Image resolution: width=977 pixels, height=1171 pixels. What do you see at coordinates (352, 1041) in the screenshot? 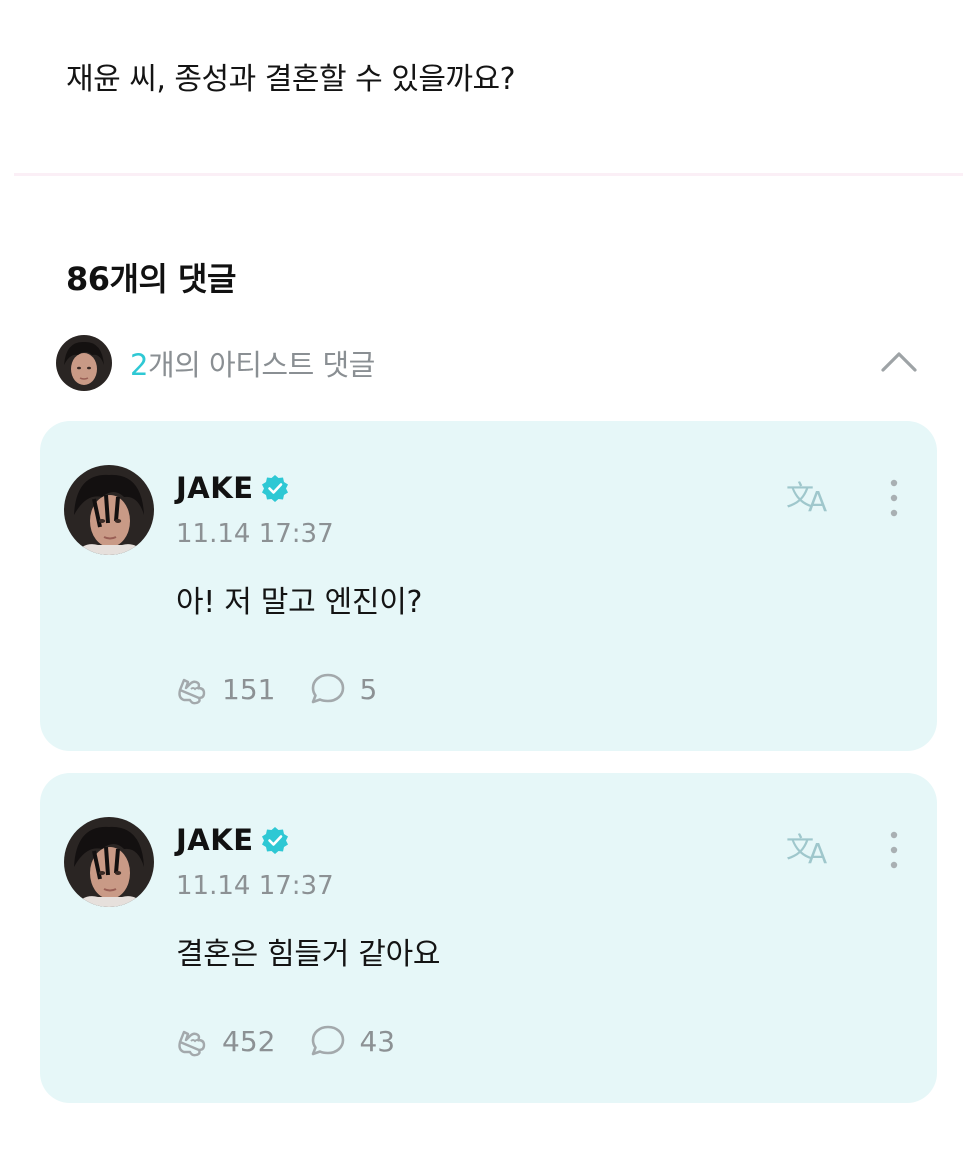
I see `reply-button: 43` at bounding box center [352, 1041].